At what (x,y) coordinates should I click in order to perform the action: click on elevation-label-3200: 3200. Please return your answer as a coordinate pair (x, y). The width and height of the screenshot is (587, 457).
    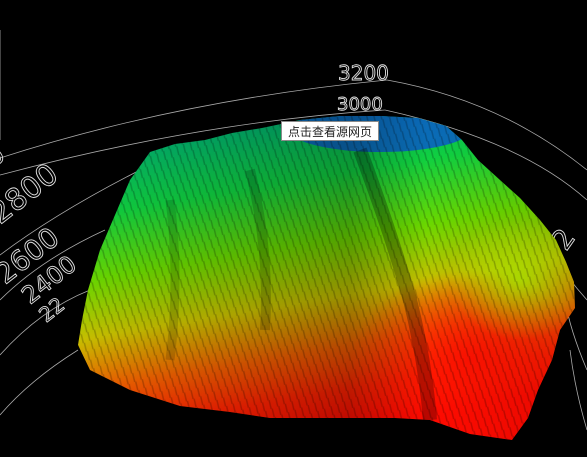
    Looking at the image, I should click on (363, 73).